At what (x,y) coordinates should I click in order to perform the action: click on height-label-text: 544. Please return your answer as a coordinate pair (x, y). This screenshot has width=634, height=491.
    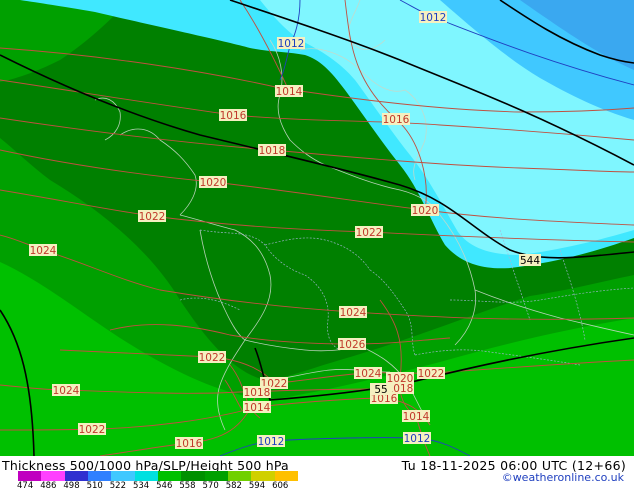
    Looking at the image, I should click on (530, 261).